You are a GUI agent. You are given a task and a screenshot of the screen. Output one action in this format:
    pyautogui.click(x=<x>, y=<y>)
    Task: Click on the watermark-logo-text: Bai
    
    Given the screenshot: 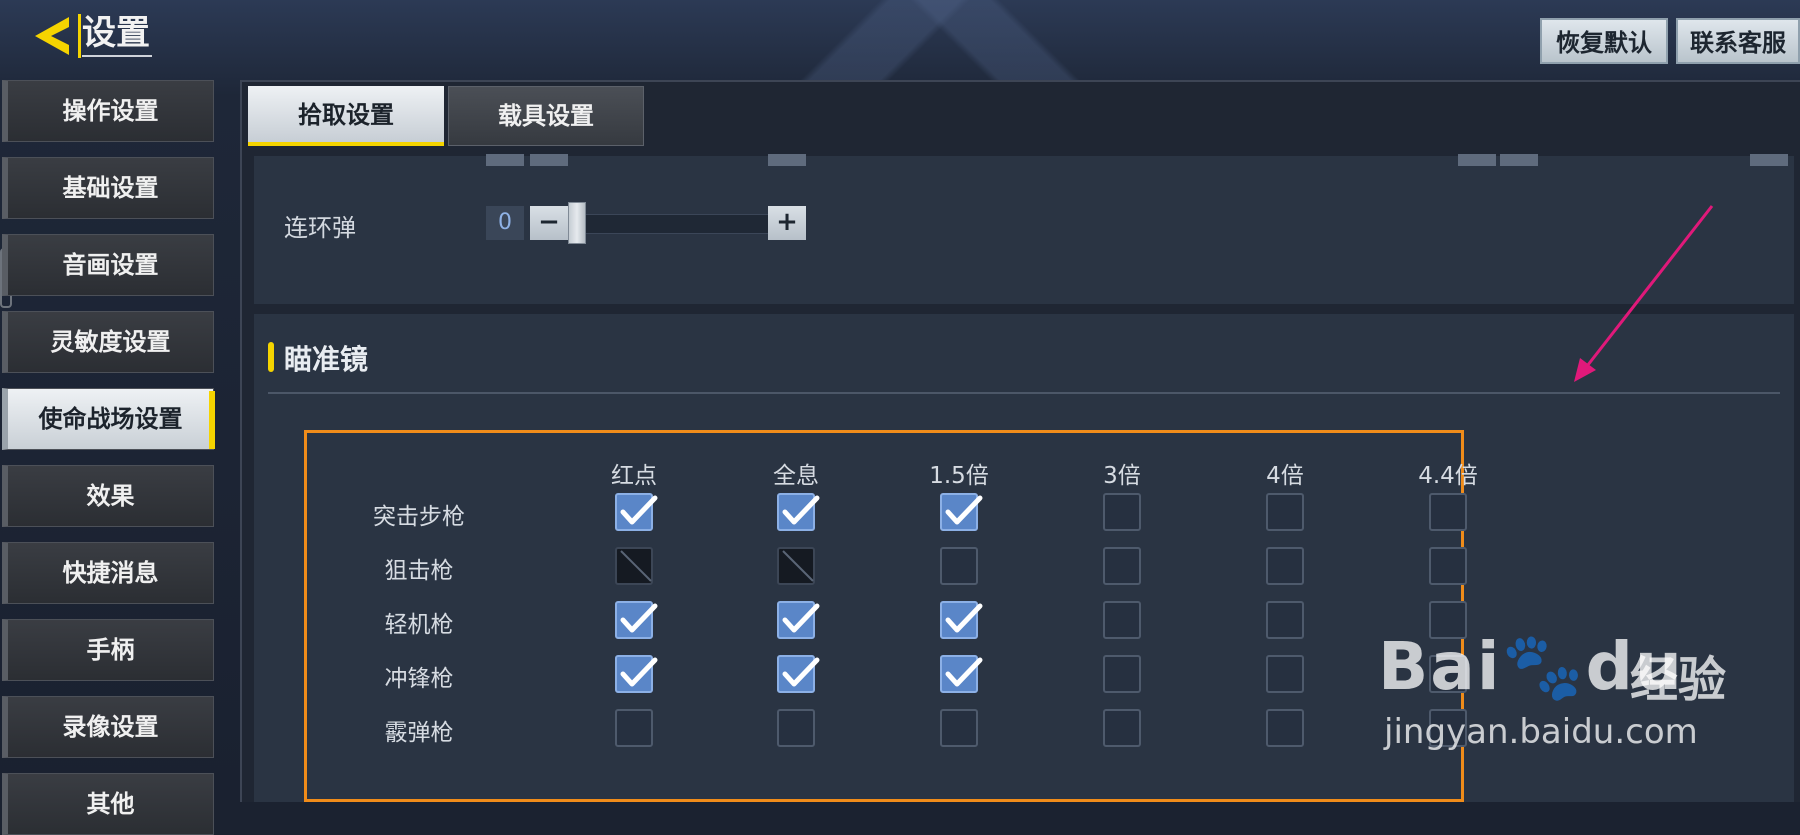 What is the action you would take?
    pyautogui.click(x=1440, y=666)
    